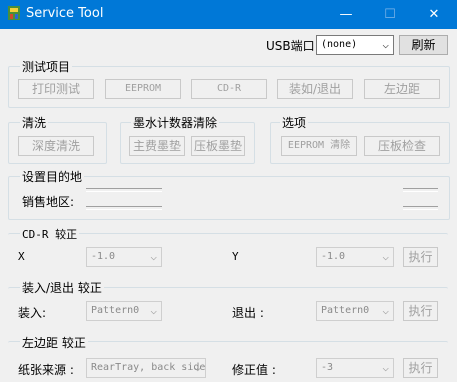 The height and width of the screenshot is (382, 457). I want to click on correction-value-label: 修正值 :, so click(254, 370).